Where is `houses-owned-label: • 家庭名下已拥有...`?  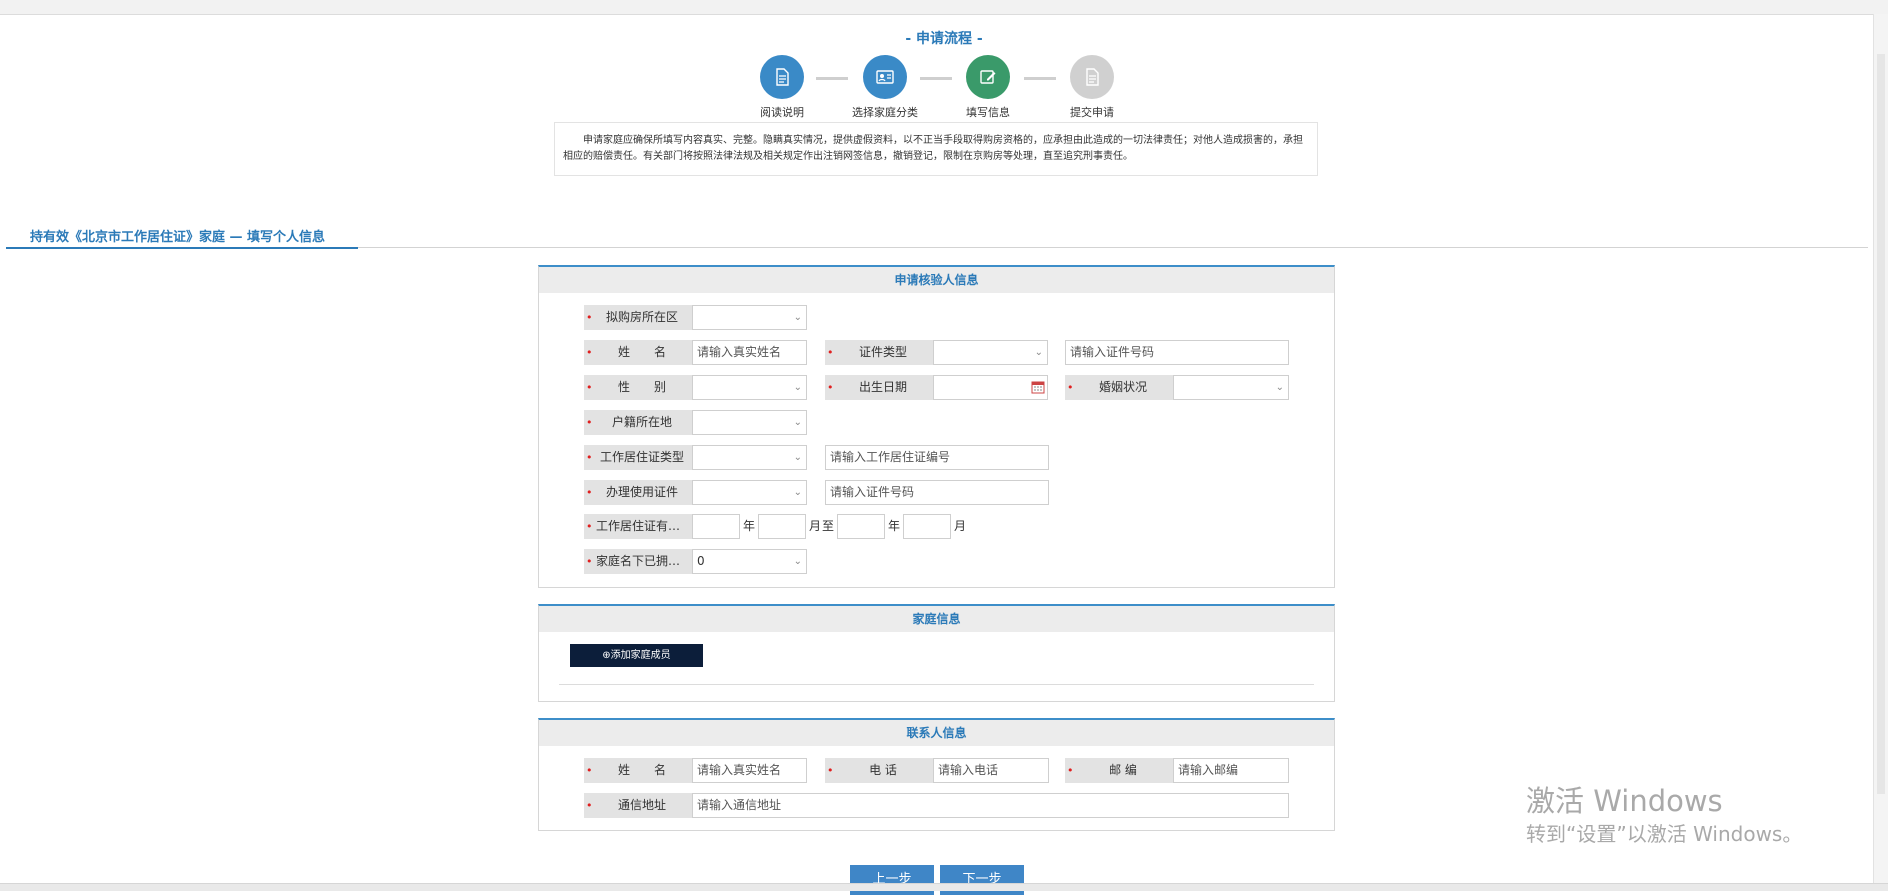
houses-owned-label: • 家庭名下已拥有... is located at coordinates (638, 561).